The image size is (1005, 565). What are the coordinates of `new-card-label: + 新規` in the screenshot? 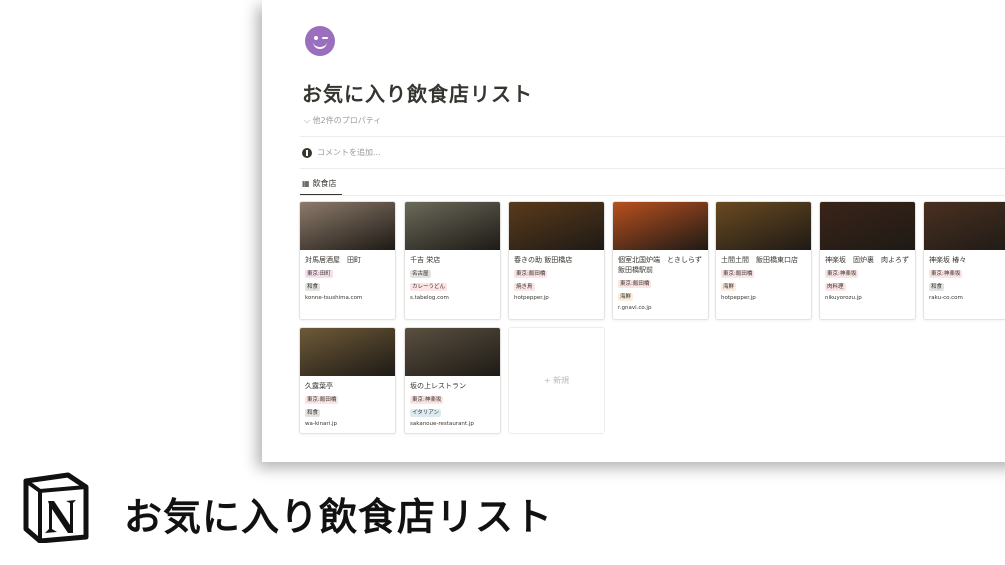 It's located at (556, 380).